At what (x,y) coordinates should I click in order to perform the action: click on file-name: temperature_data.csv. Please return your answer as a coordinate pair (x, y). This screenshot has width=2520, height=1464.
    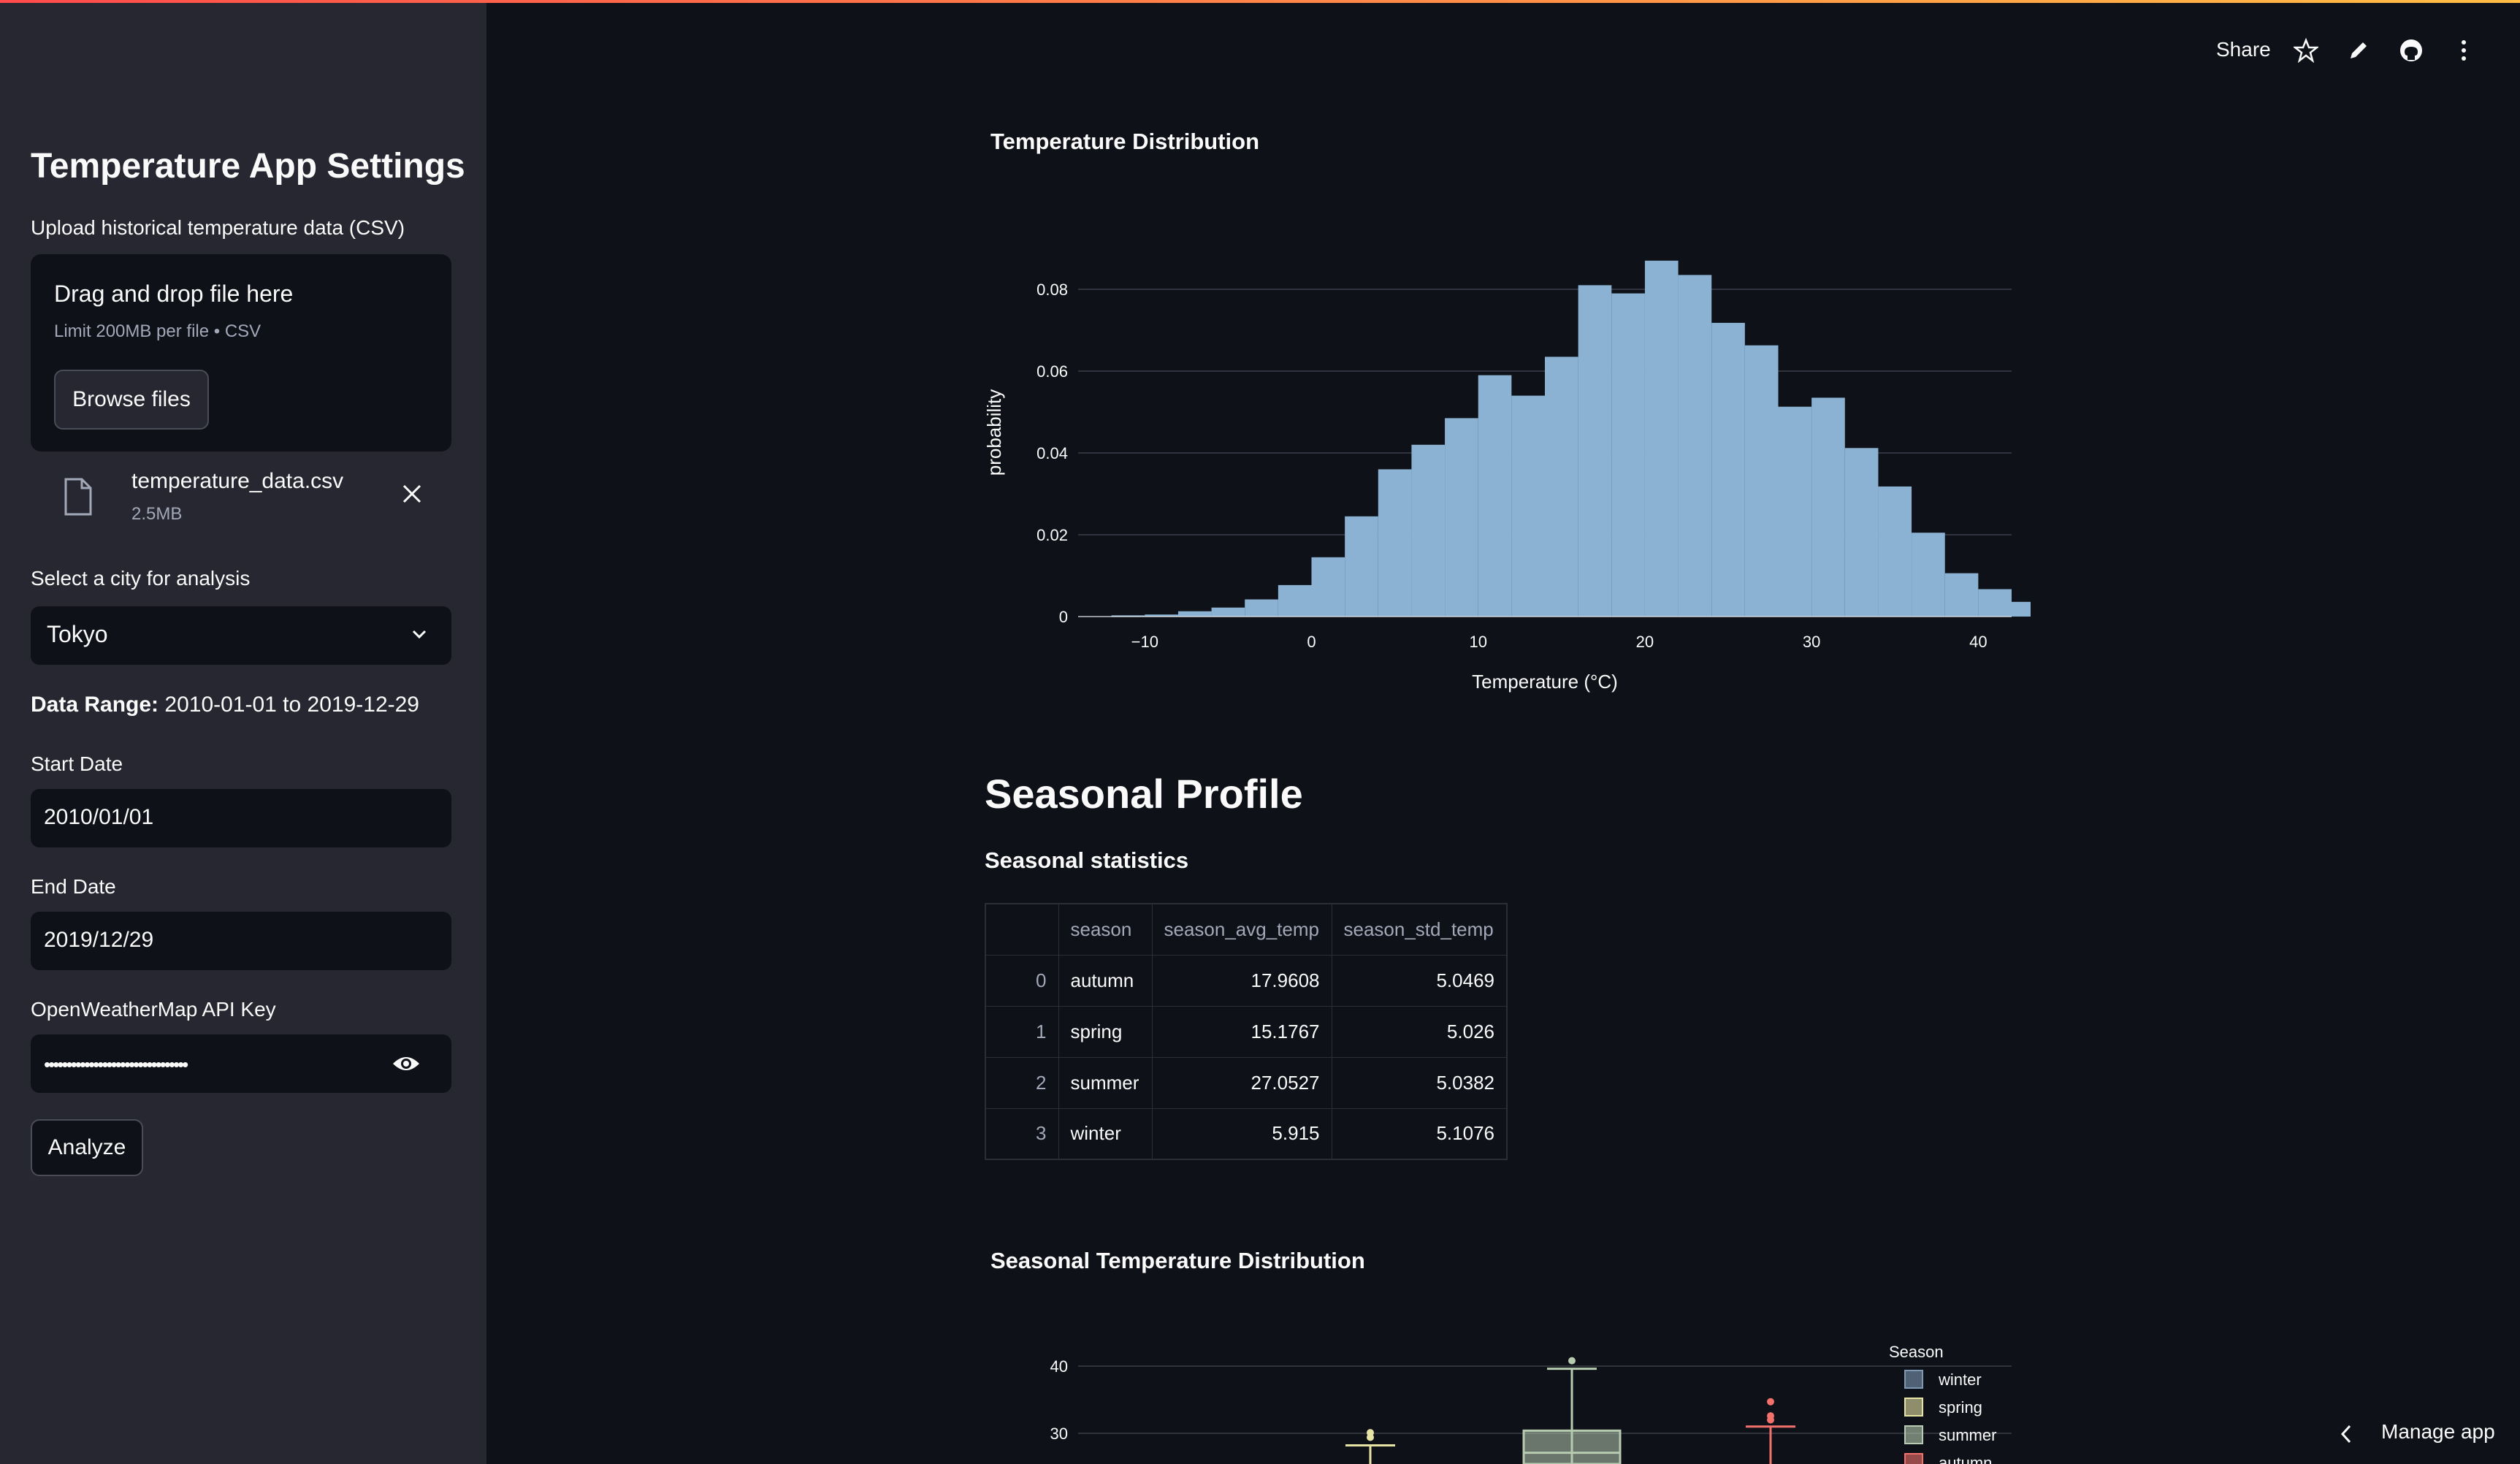
    Looking at the image, I should click on (237, 481).